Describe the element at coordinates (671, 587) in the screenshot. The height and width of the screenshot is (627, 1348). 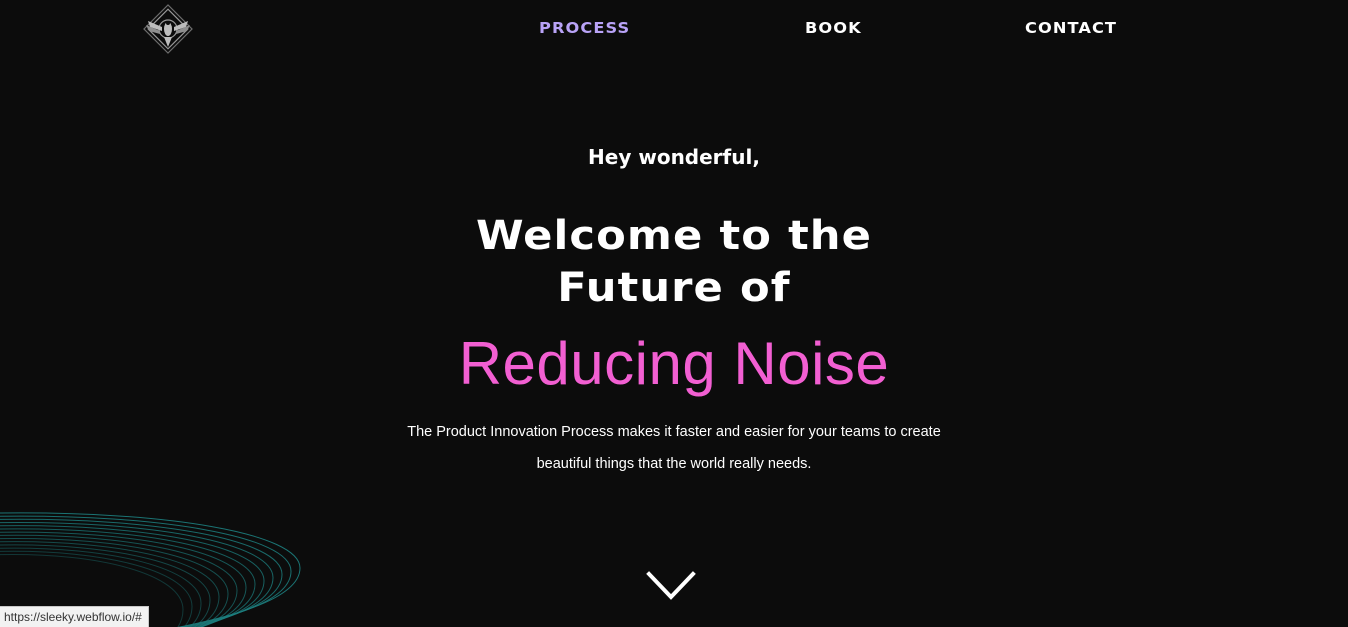
I see `chevron-down-icon` at that location.